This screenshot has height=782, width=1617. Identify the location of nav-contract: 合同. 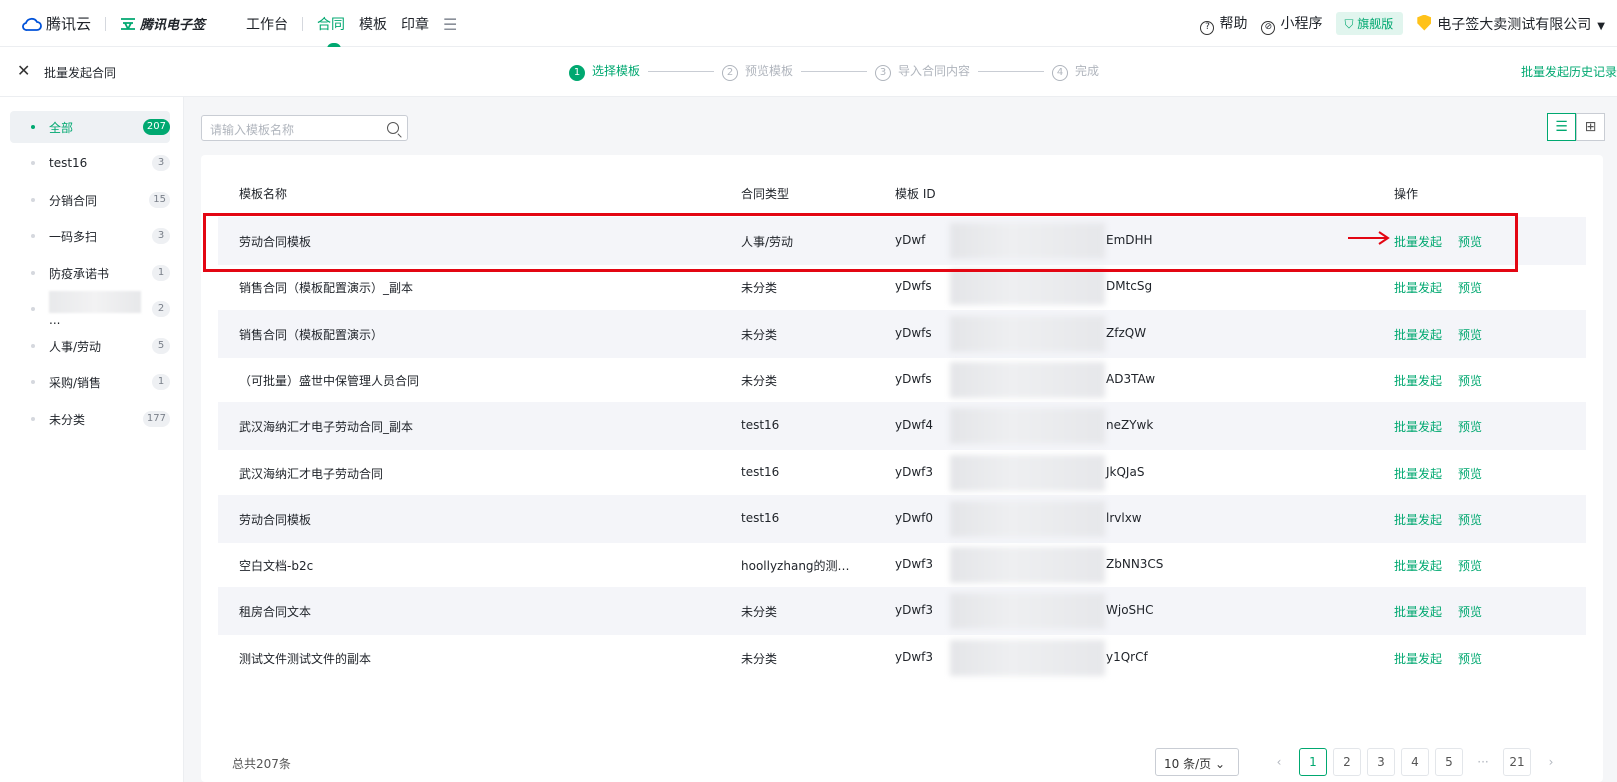
(331, 31).